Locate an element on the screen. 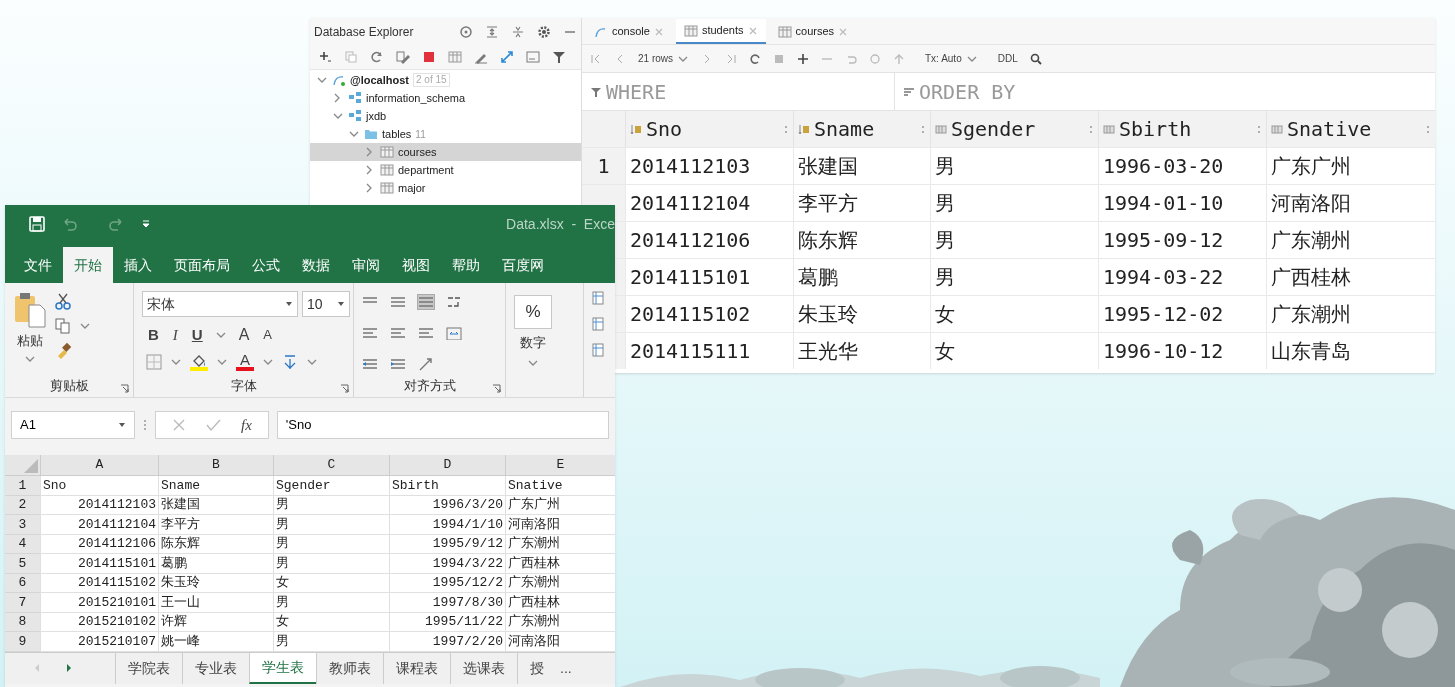 This screenshot has height=687, width=1455. wrap-text-icon is located at coordinates (454, 302).